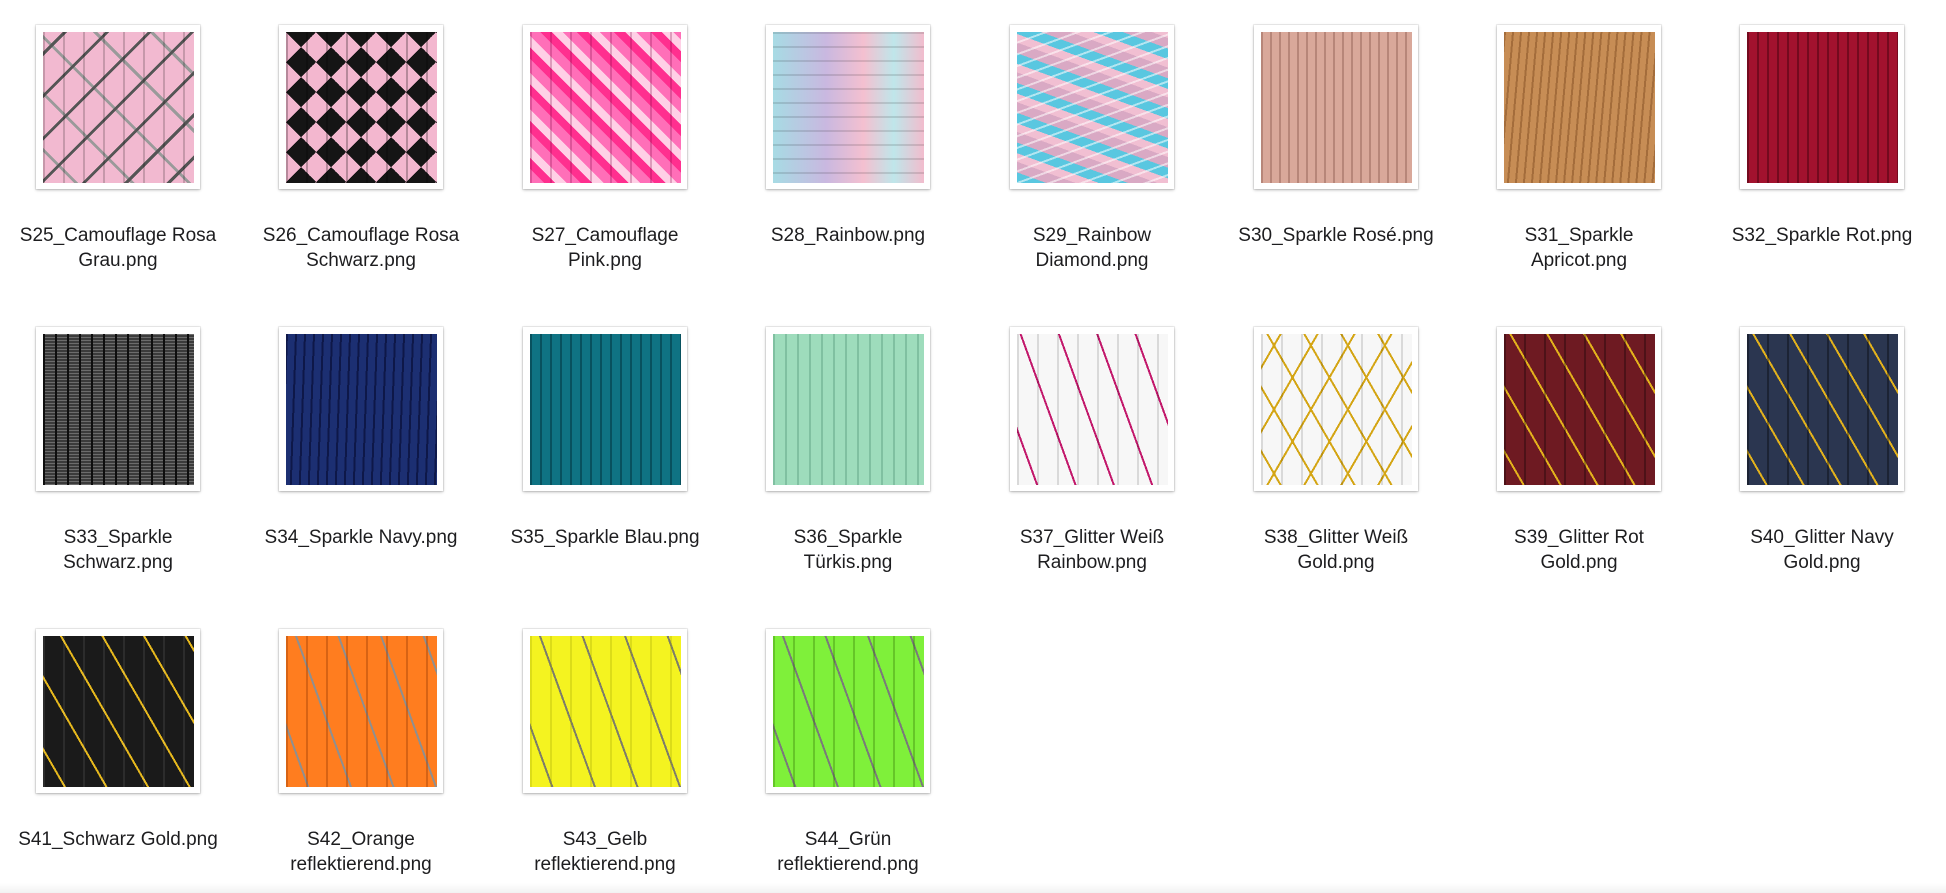 Image resolution: width=1946 pixels, height=893 pixels. I want to click on file-name: S41_Schwarz Gold.png, so click(118, 839).